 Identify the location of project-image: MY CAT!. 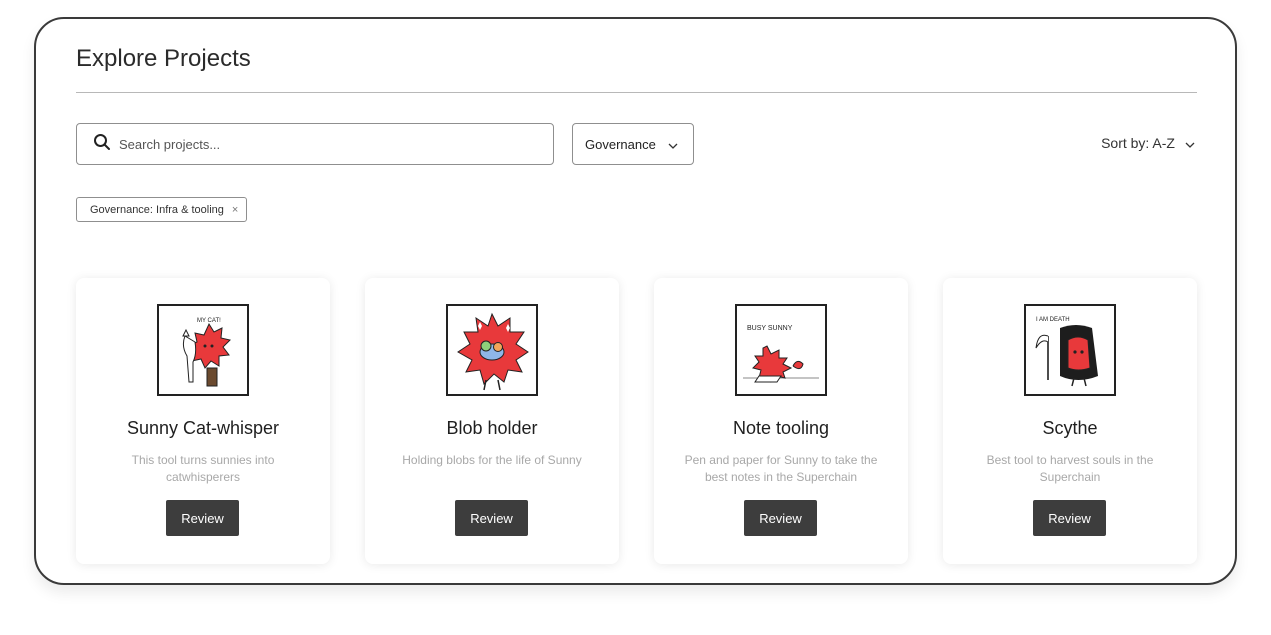
(203, 350).